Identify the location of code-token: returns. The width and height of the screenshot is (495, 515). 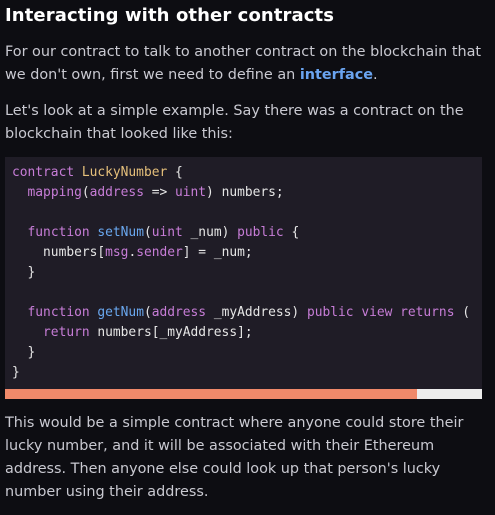
(427, 312).